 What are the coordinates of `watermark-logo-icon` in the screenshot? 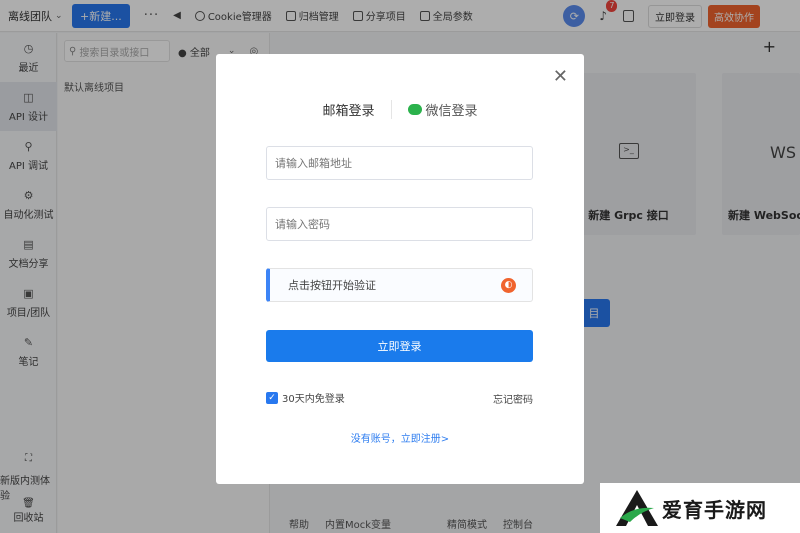 It's located at (637, 508).